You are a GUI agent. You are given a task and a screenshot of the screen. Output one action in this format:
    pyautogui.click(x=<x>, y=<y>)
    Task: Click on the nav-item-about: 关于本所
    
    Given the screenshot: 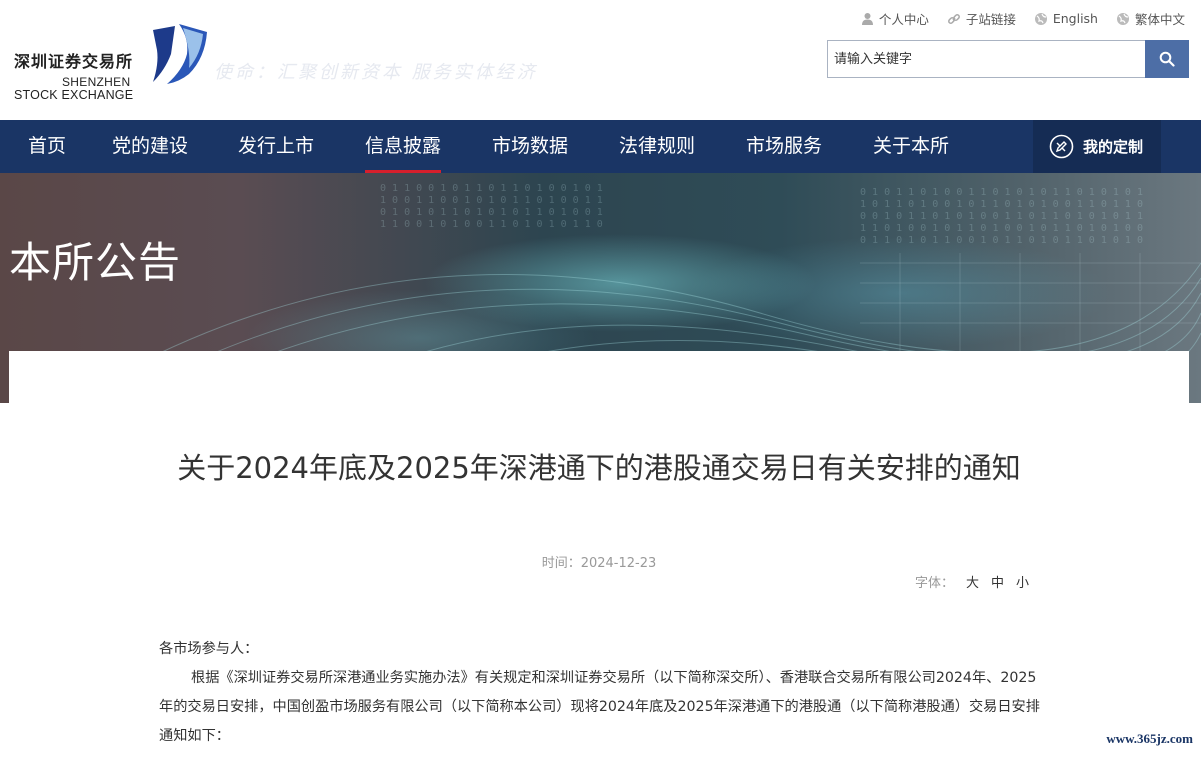 What is the action you would take?
    pyautogui.click(x=911, y=146)
    